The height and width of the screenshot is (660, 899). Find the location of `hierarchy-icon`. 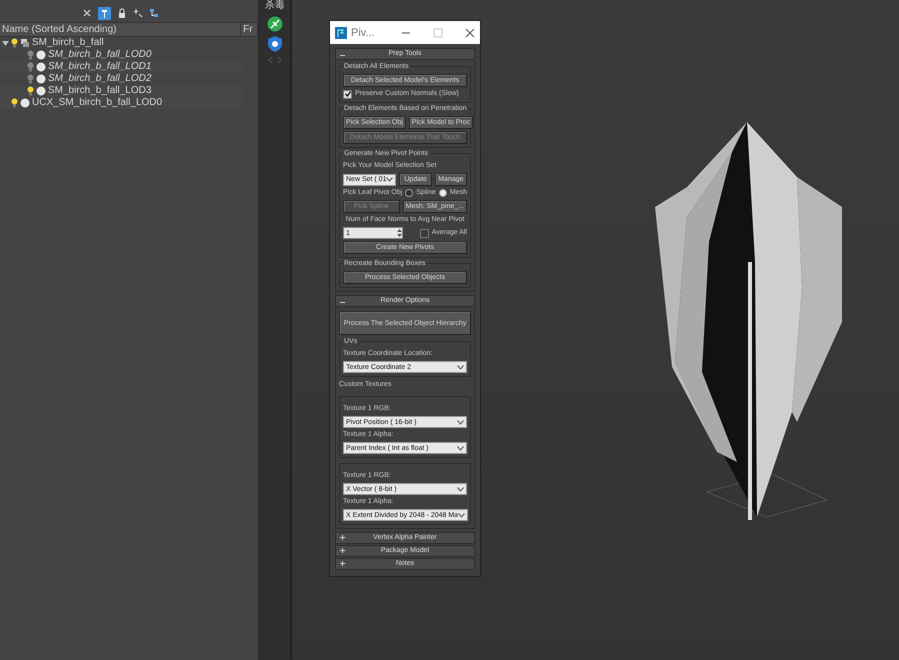

hierarchy-icon is located at coordinates (154, 13).